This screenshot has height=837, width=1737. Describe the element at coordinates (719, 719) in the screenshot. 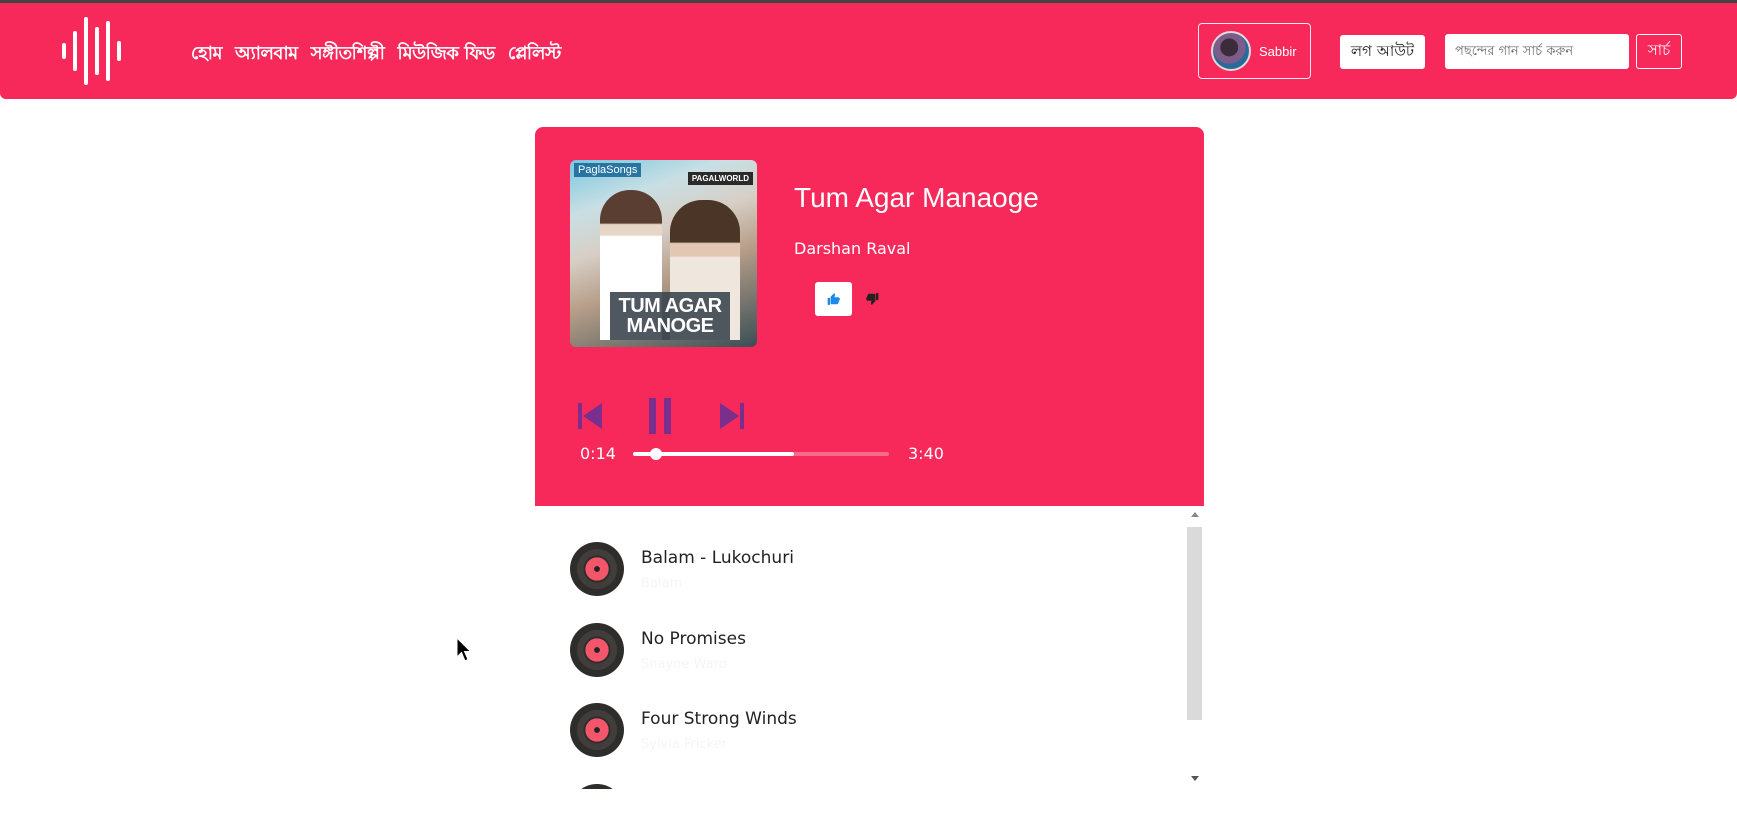

I see `track-title: Four Strong Winds` at that location.